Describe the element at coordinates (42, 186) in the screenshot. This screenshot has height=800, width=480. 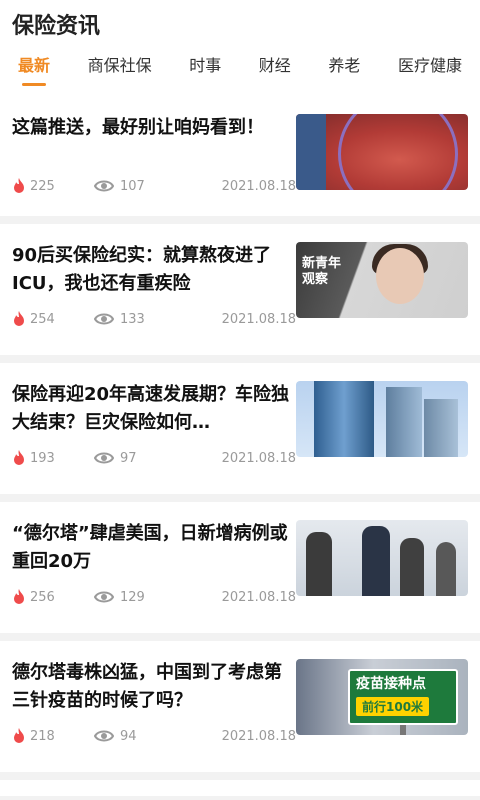
I see `heat-count: 225` at that location.